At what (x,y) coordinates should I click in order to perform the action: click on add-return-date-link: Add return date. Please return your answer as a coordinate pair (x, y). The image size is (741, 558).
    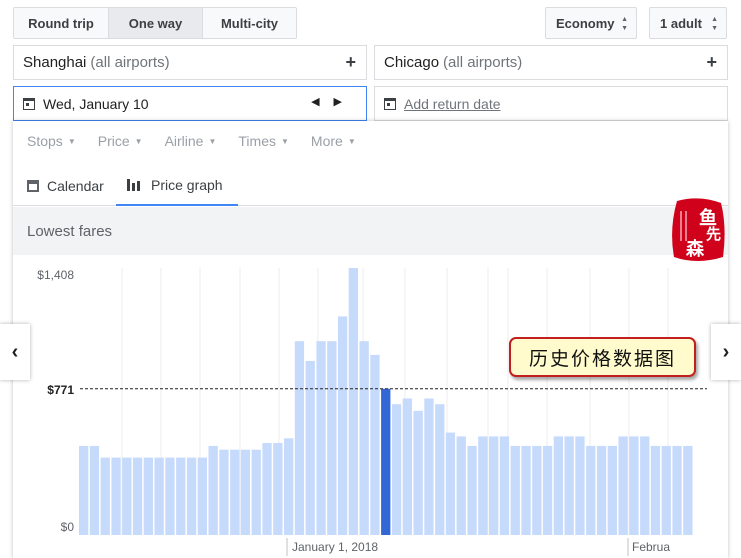
    Looking at the image, I should click on (452, 104).